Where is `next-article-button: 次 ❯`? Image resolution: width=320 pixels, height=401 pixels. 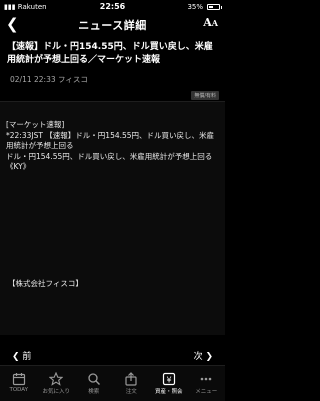 next-article-button: 次 ❯ is located at coordinates (203, 355).